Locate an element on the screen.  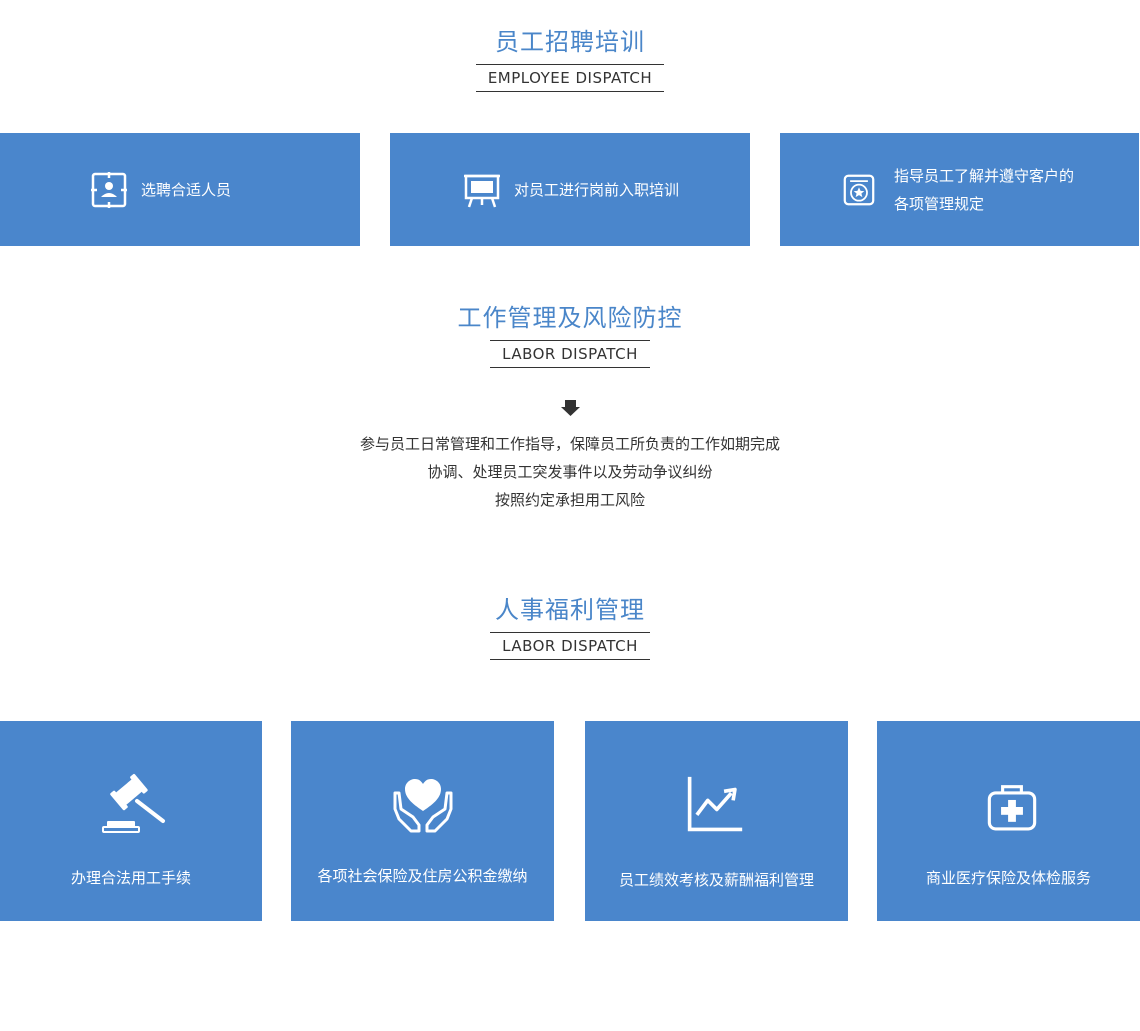
badge-star-icon is located at coordinates (859, 189).